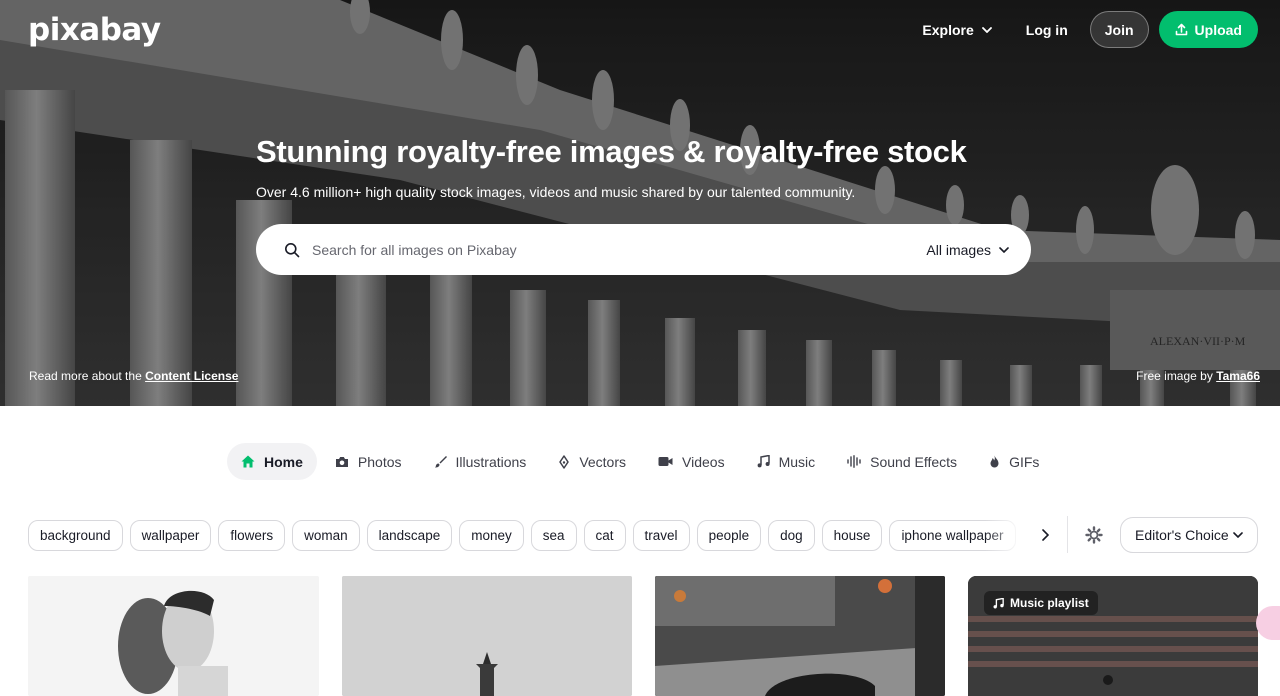 This screenshot has width=1280, height=696. What do you see at coordinates (1067, 534) in the screenshot?
I see `divider` at bounding box center [1067, 534].